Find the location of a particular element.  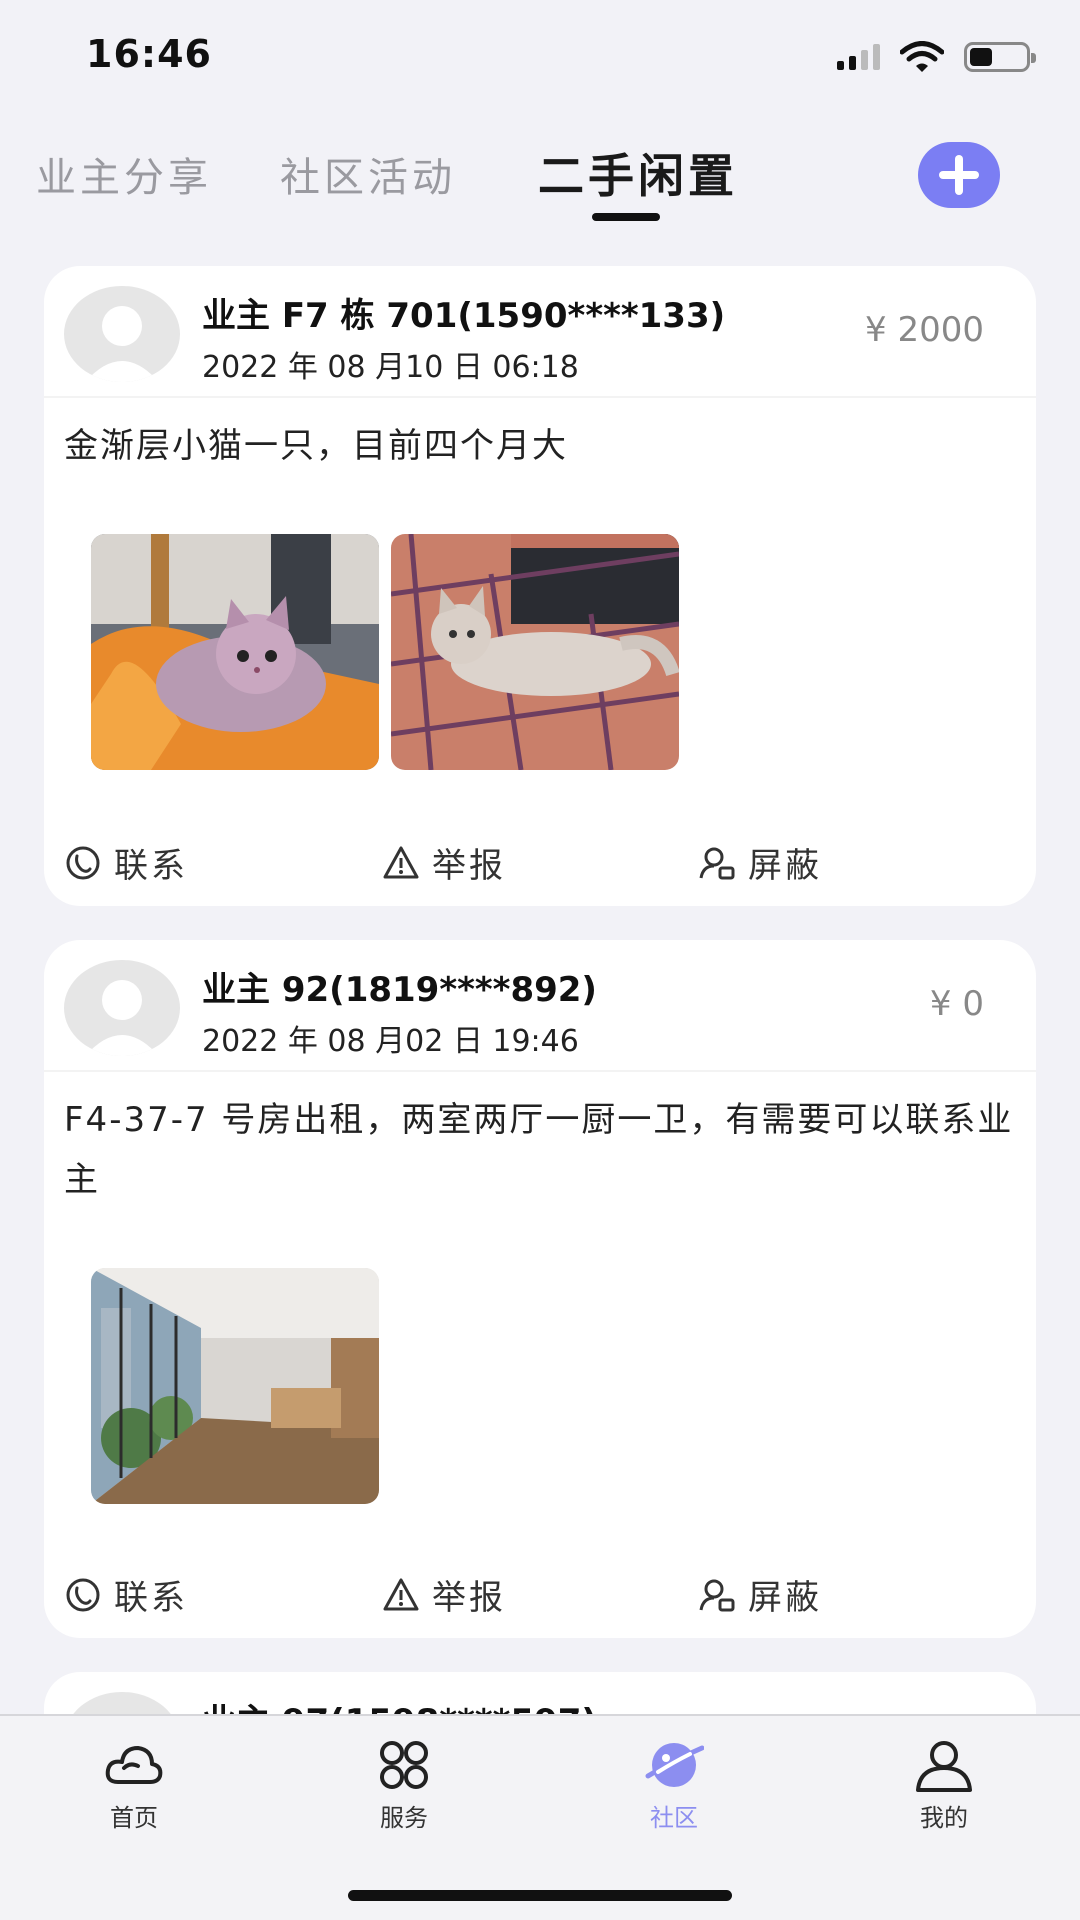

tab-owner-share: 业主分享 is located at coordinates (124, 174).